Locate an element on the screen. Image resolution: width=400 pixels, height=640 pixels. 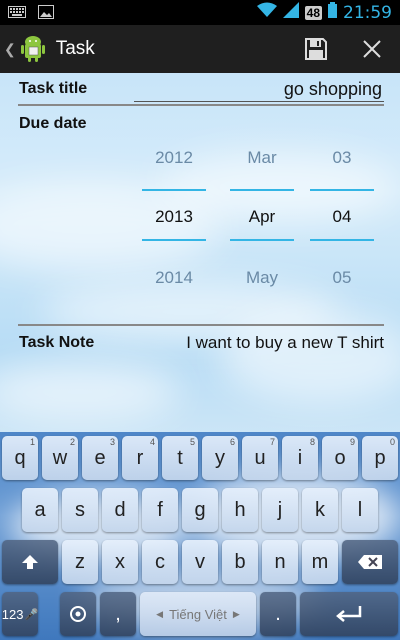
key-hint: 2 is located at coordinates (72, 442).